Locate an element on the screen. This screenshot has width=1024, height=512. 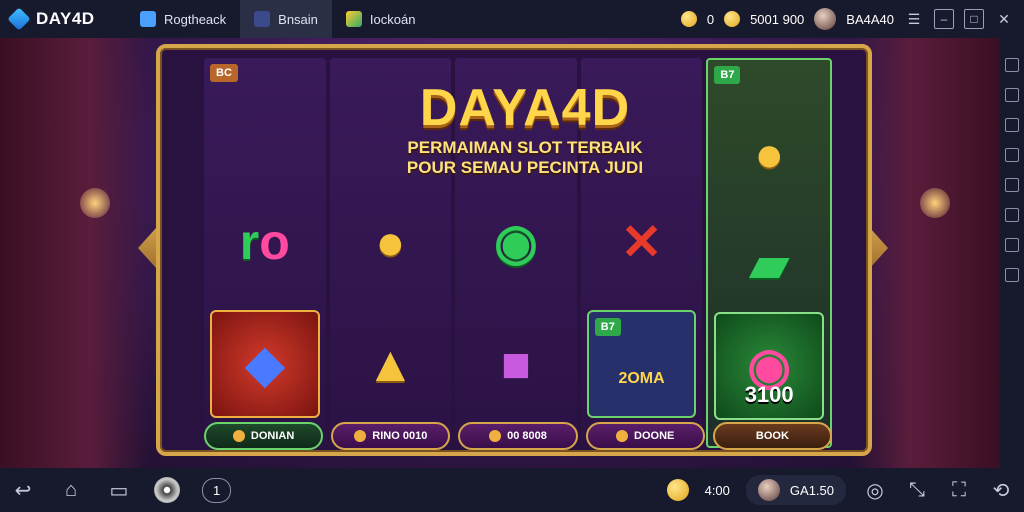
button-label: DONIAN is located at coordinates (272, 436).